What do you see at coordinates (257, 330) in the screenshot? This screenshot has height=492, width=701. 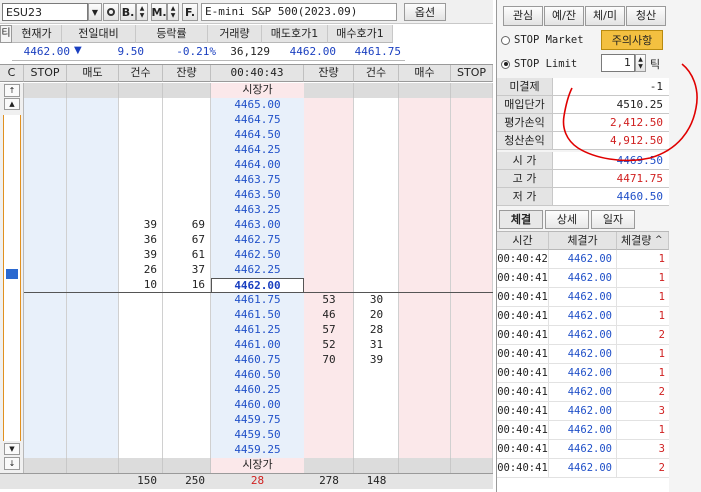 I see `price-level: 4461.25` at bounding box center [257, 330].